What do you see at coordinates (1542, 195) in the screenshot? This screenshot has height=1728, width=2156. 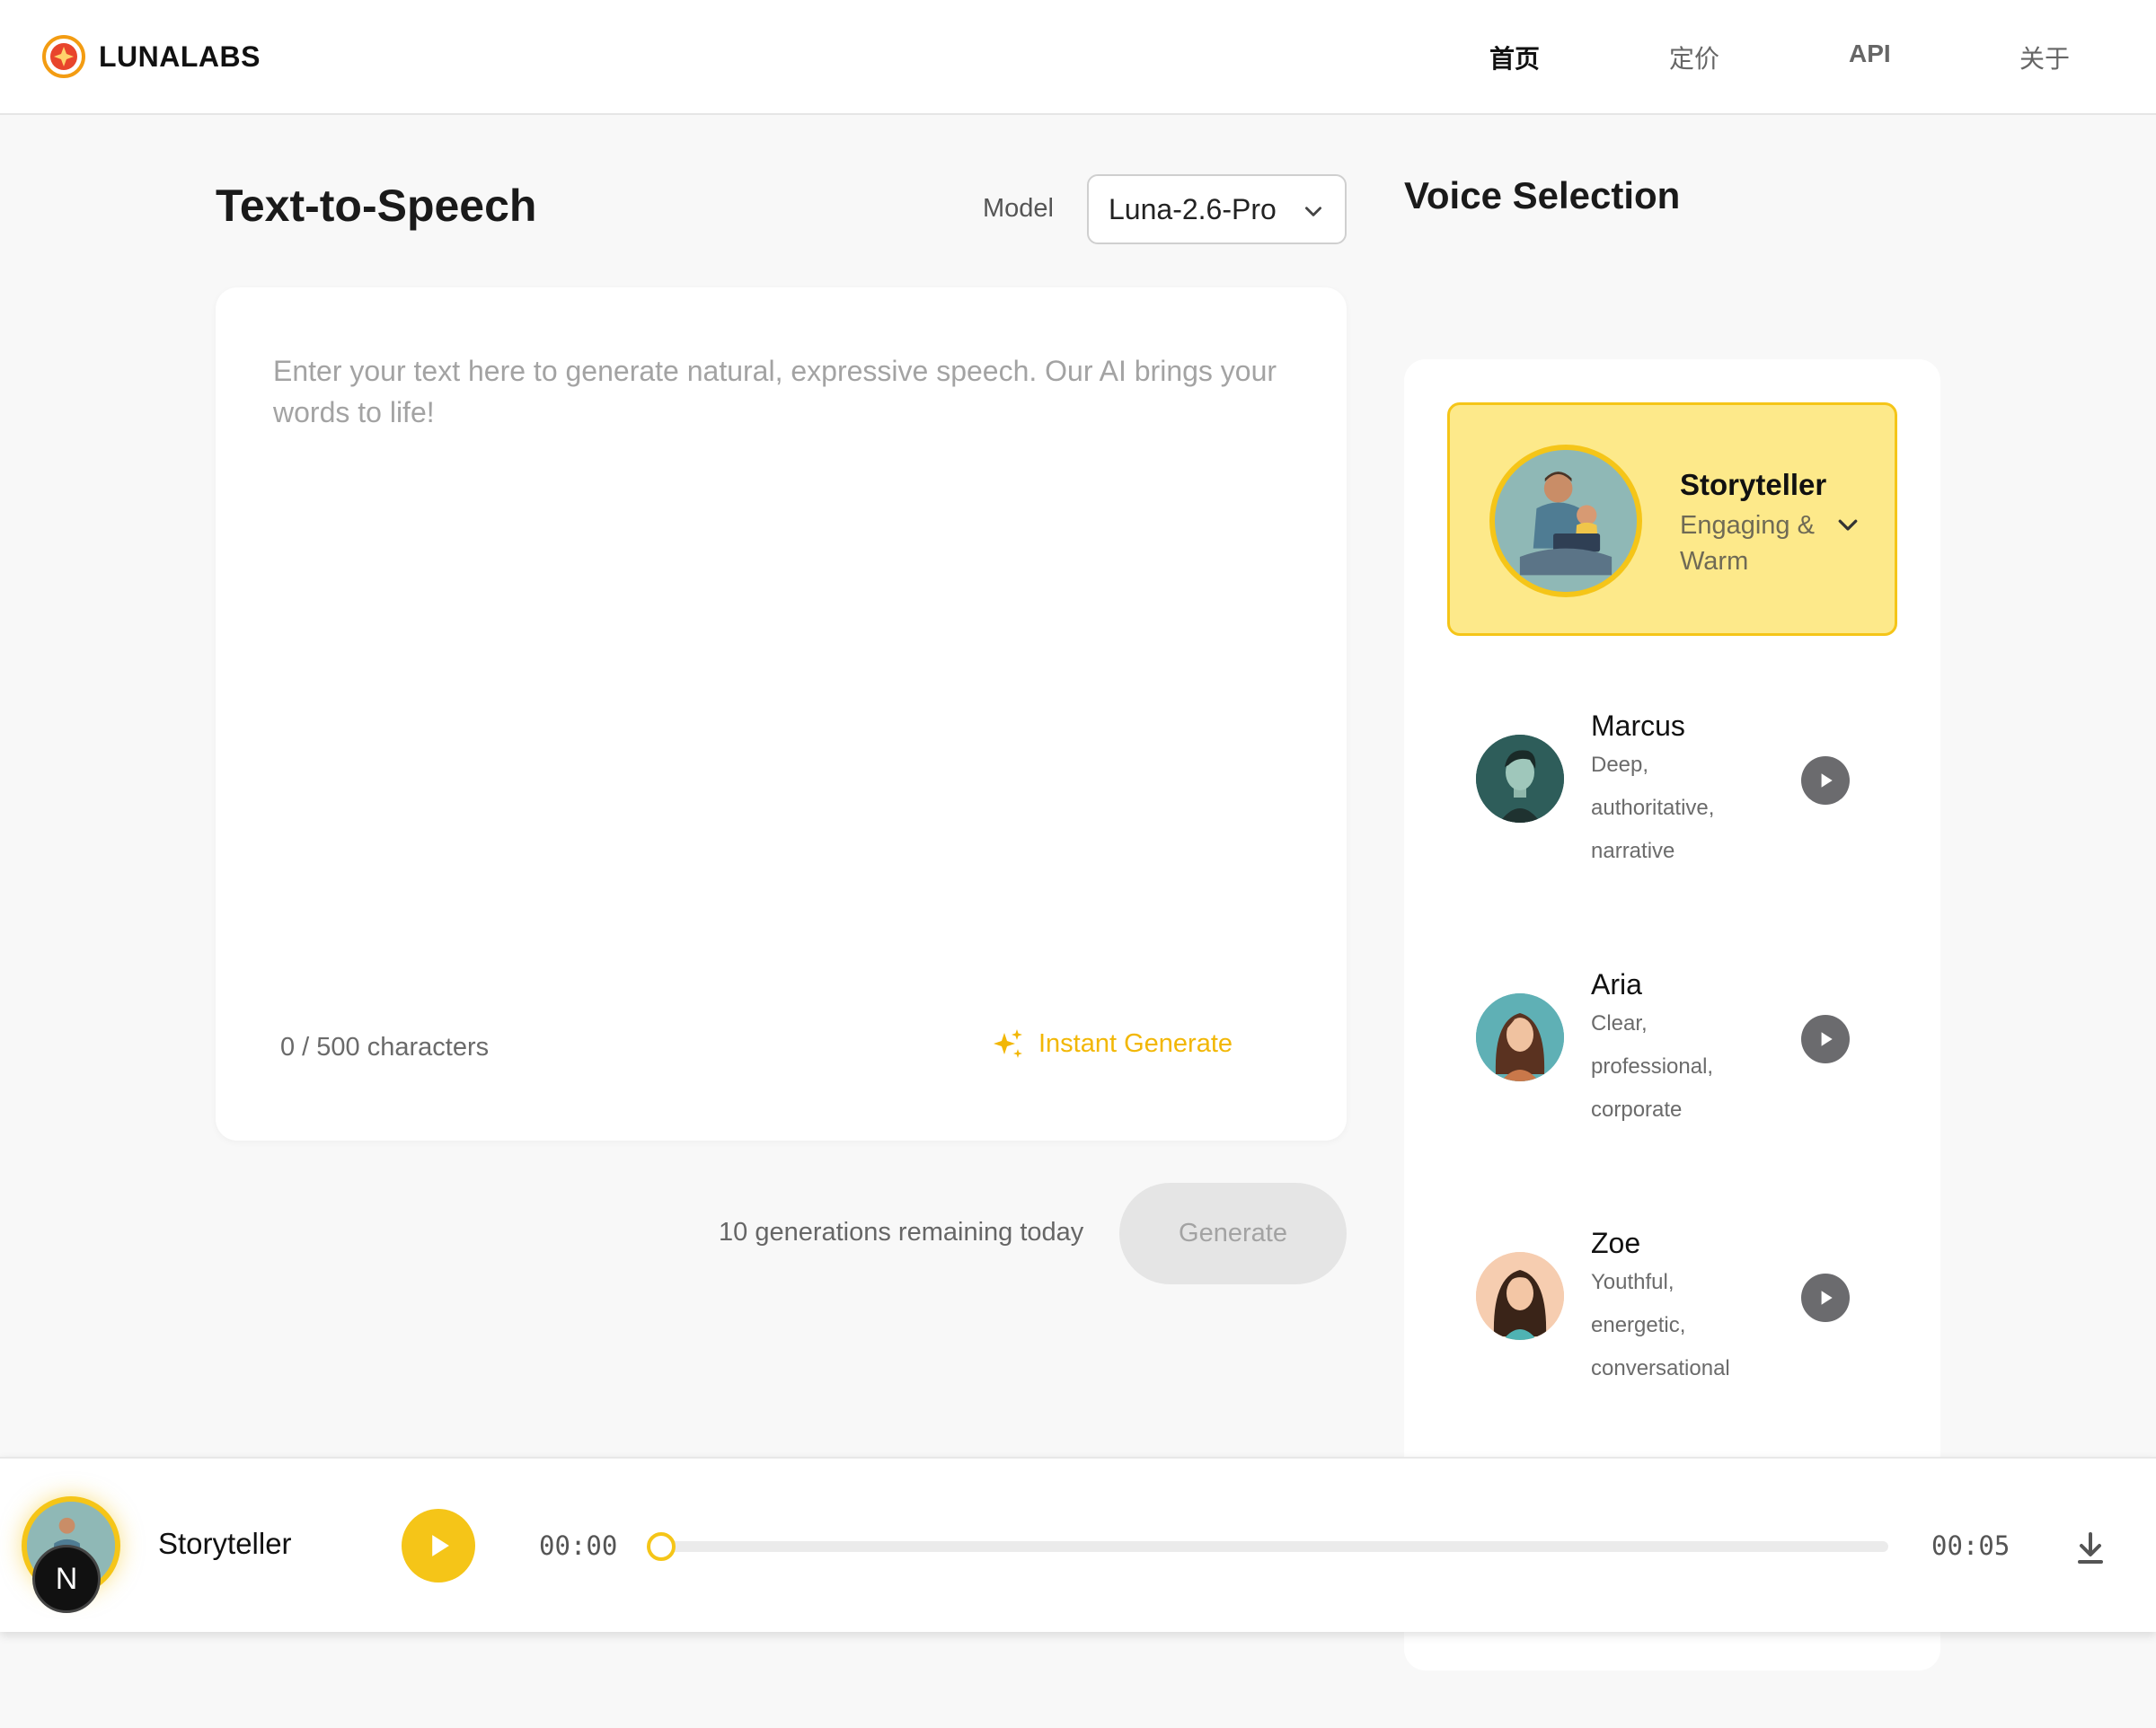 I see `voice-selection-title: Voice Selection` at bounding box center [1542, 195].